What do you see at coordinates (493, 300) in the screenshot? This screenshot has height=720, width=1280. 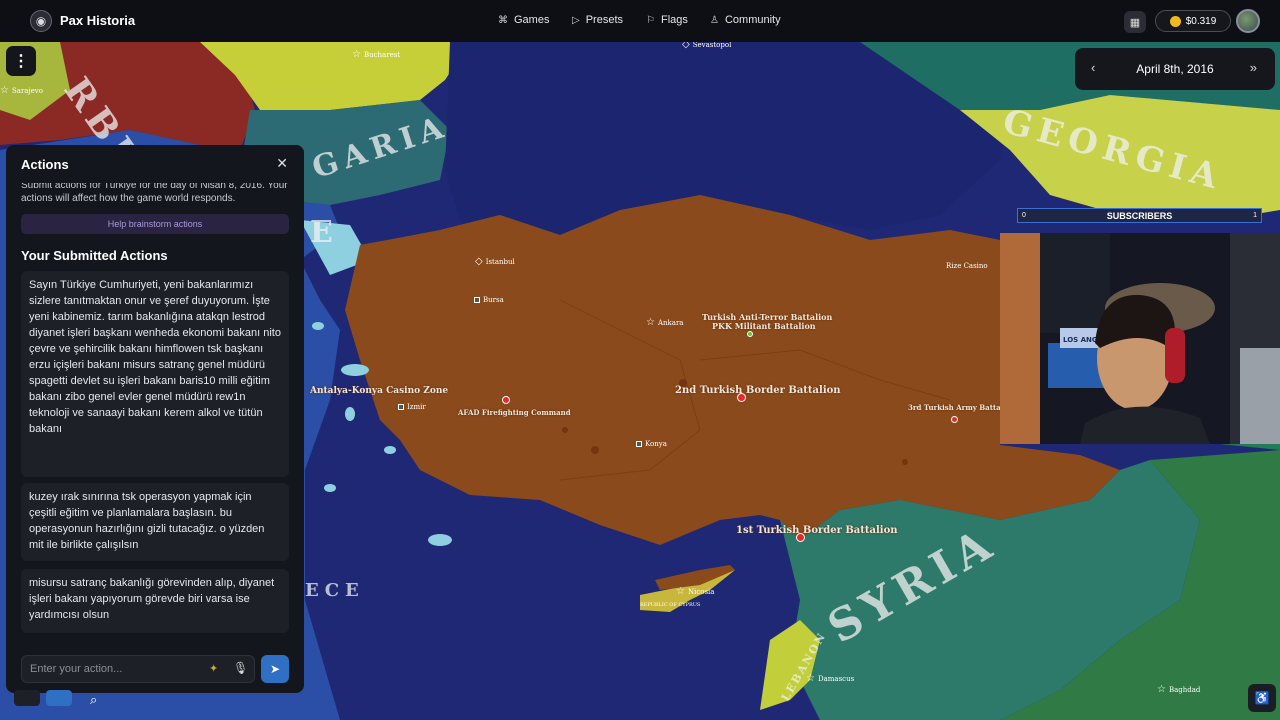 I see `city-label: Bursa` at bounding box center [493, 300].